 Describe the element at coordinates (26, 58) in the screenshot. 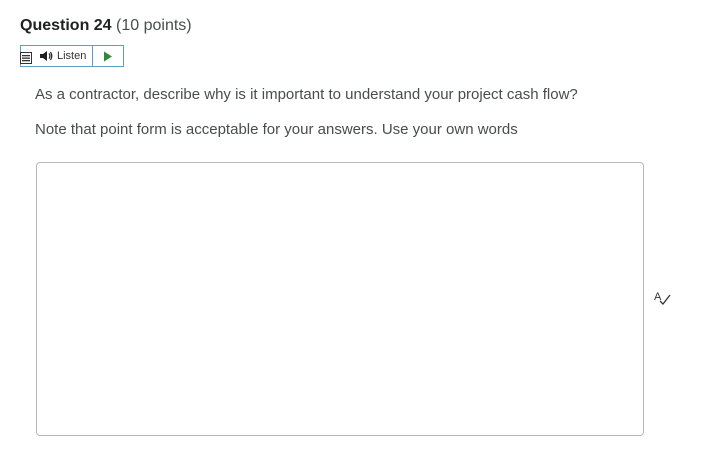

I see `menu-icon` at that location.